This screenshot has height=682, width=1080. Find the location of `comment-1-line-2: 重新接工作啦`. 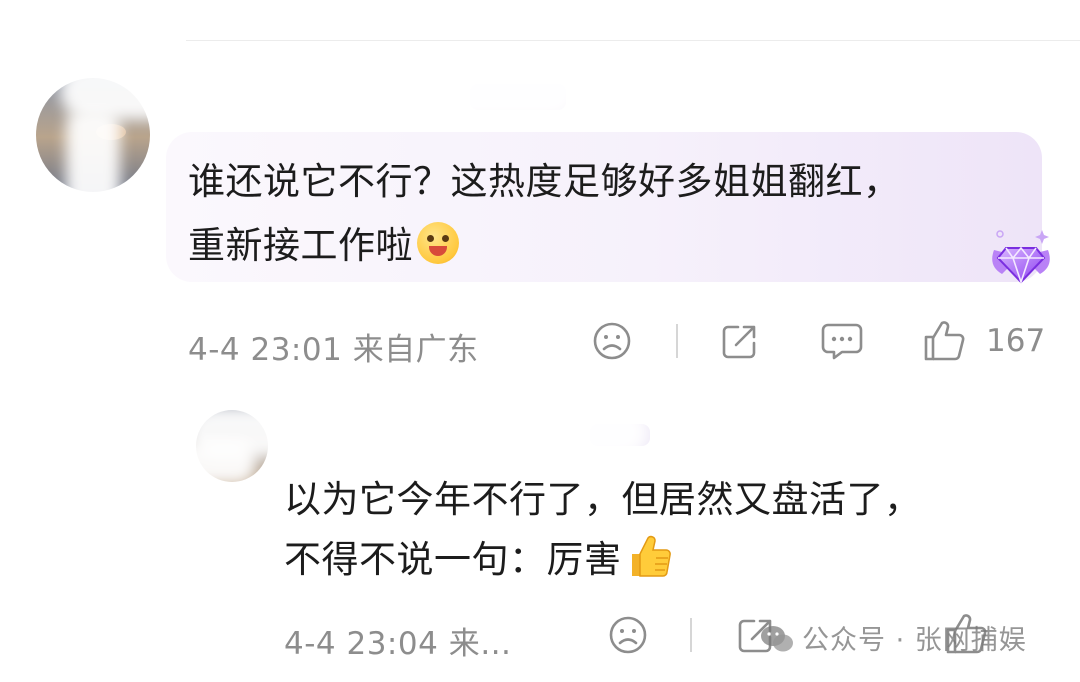

comment-1-line-2: 重新接工作啦 is located at coordinates (300, 245).